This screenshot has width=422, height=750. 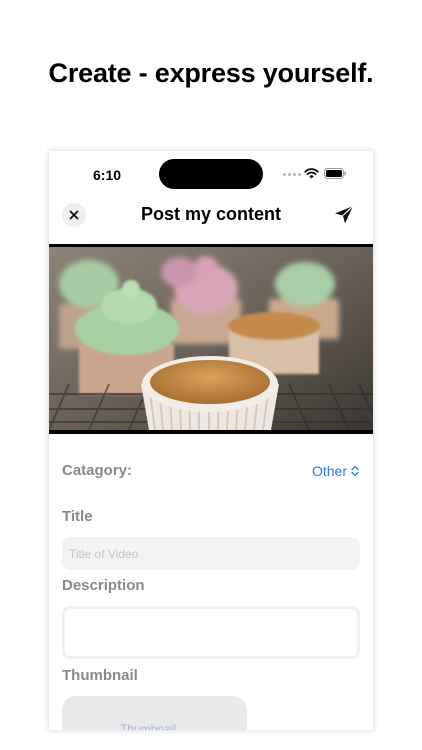 What do you see at coordinates (148, 726) in the screenshot?
I see `thumbnail-button-label: Thumbnail` at bounding box center [148, 726].